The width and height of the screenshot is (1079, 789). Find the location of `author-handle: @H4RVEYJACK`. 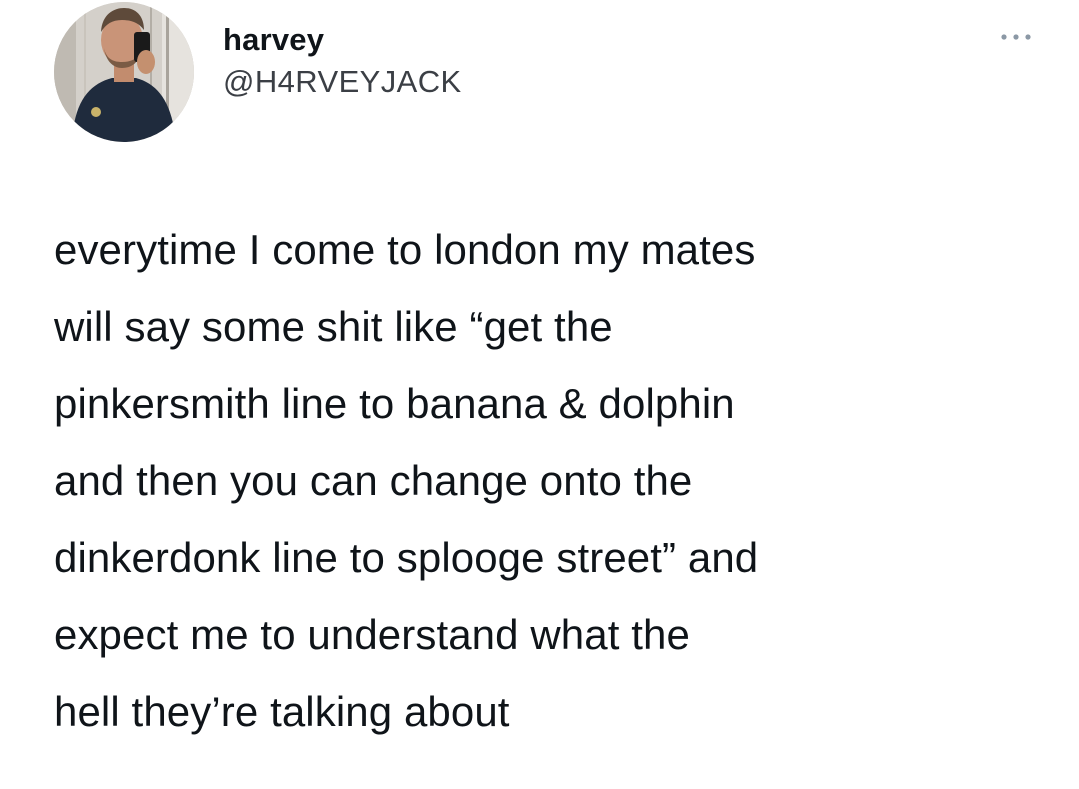

author-handle: @H4RVEYJACK is located at coordinates (342, 82).